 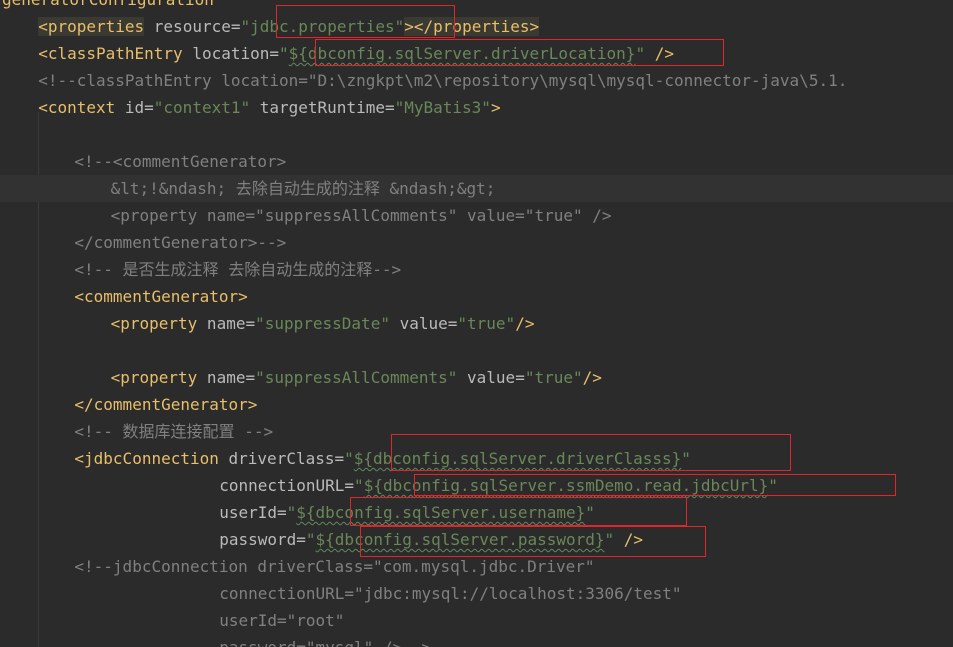 What do you see at coordinates (322, 107) in the screenshot?
I see `code-token: targetRuntime=` at bounding box center [322, 107].